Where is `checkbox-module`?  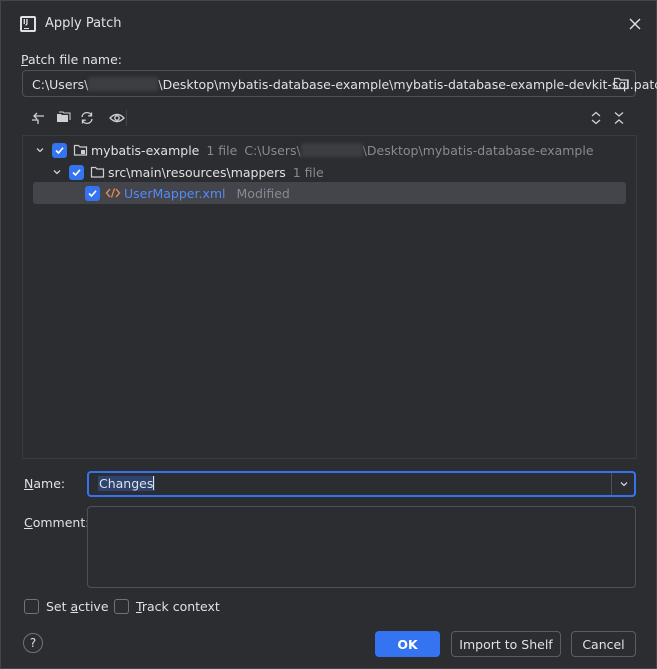 checkbox-module is located at coordinates (59, 150).